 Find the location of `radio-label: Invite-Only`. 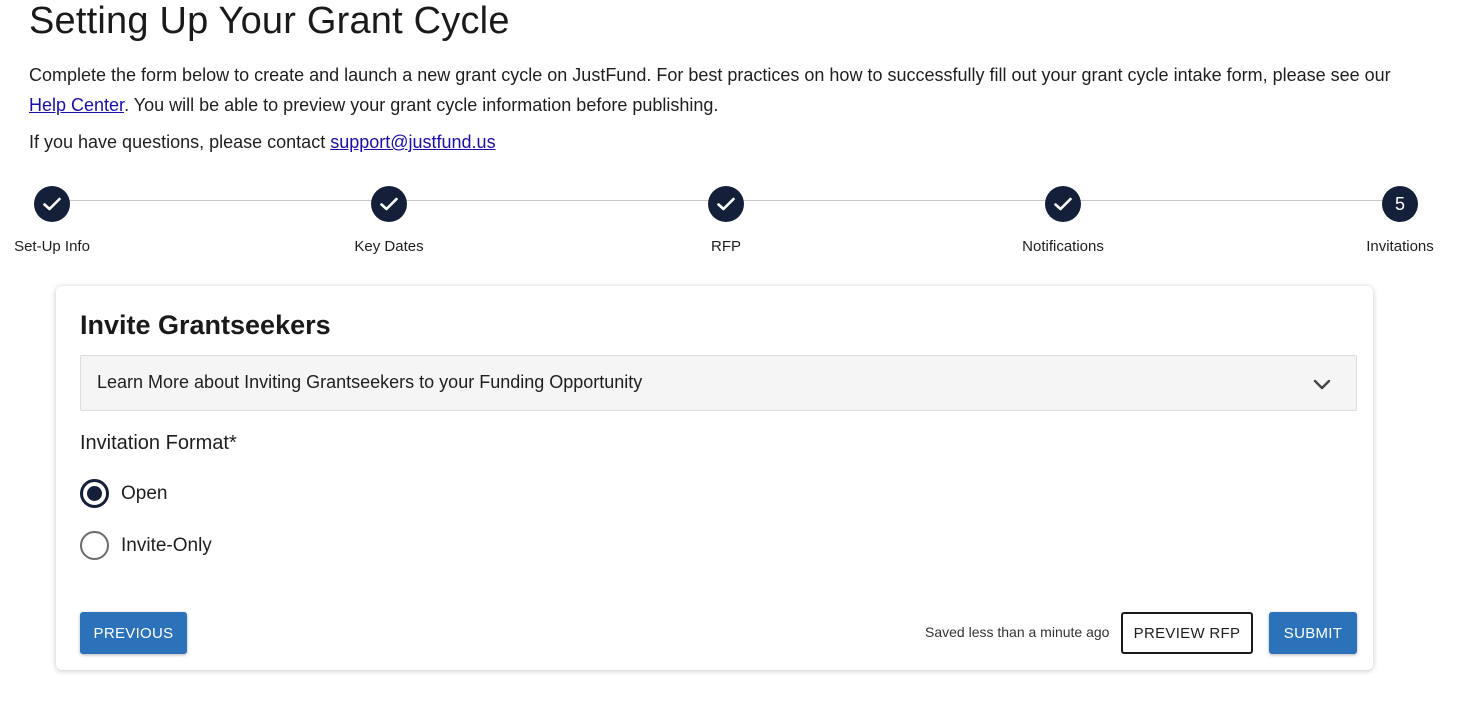

radio-label: Invite-Only is located at coordinates (166, 545).